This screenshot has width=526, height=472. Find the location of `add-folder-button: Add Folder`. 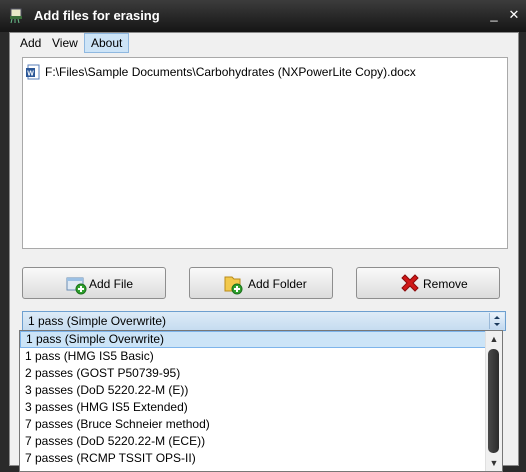

add-folder-button: Add Folder is located at coordinates (261, 283).